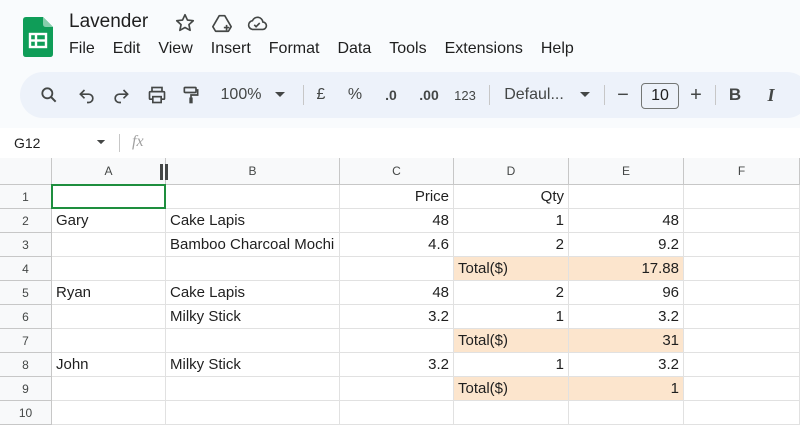 This screenshot has height=429, width=800. I want to click on cell-c10, so click(397, 413).